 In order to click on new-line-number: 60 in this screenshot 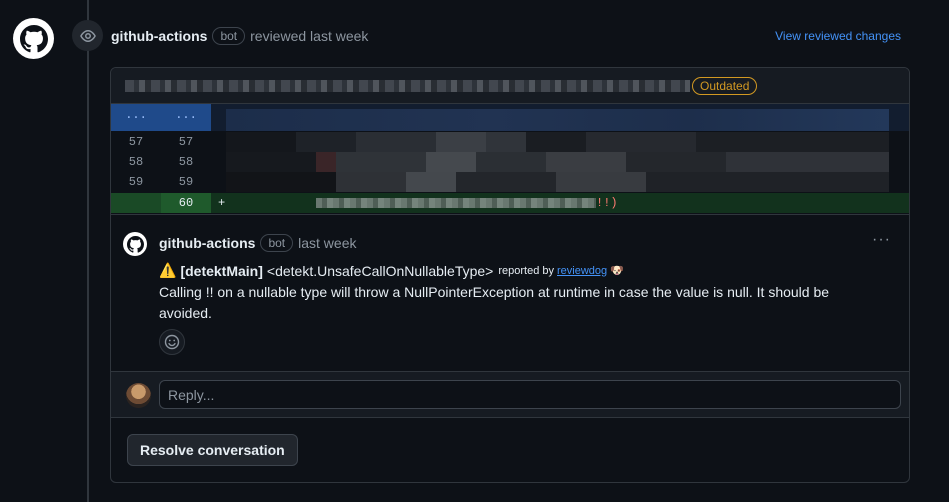, I will do `click(186, 203)`.